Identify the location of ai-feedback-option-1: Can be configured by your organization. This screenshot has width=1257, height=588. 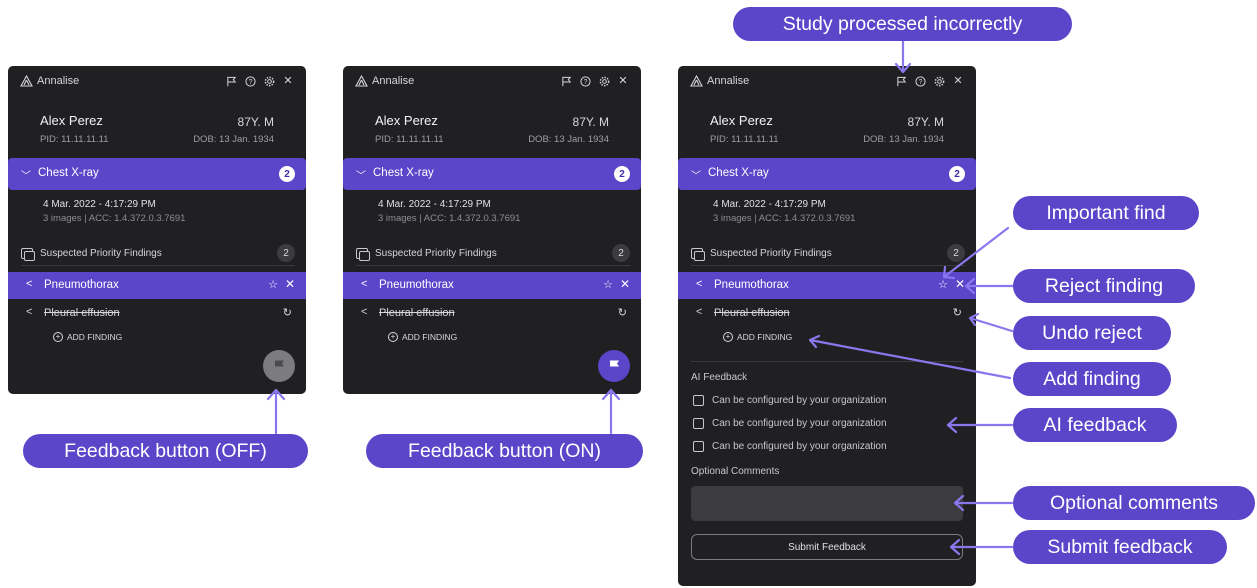
(790, 400).